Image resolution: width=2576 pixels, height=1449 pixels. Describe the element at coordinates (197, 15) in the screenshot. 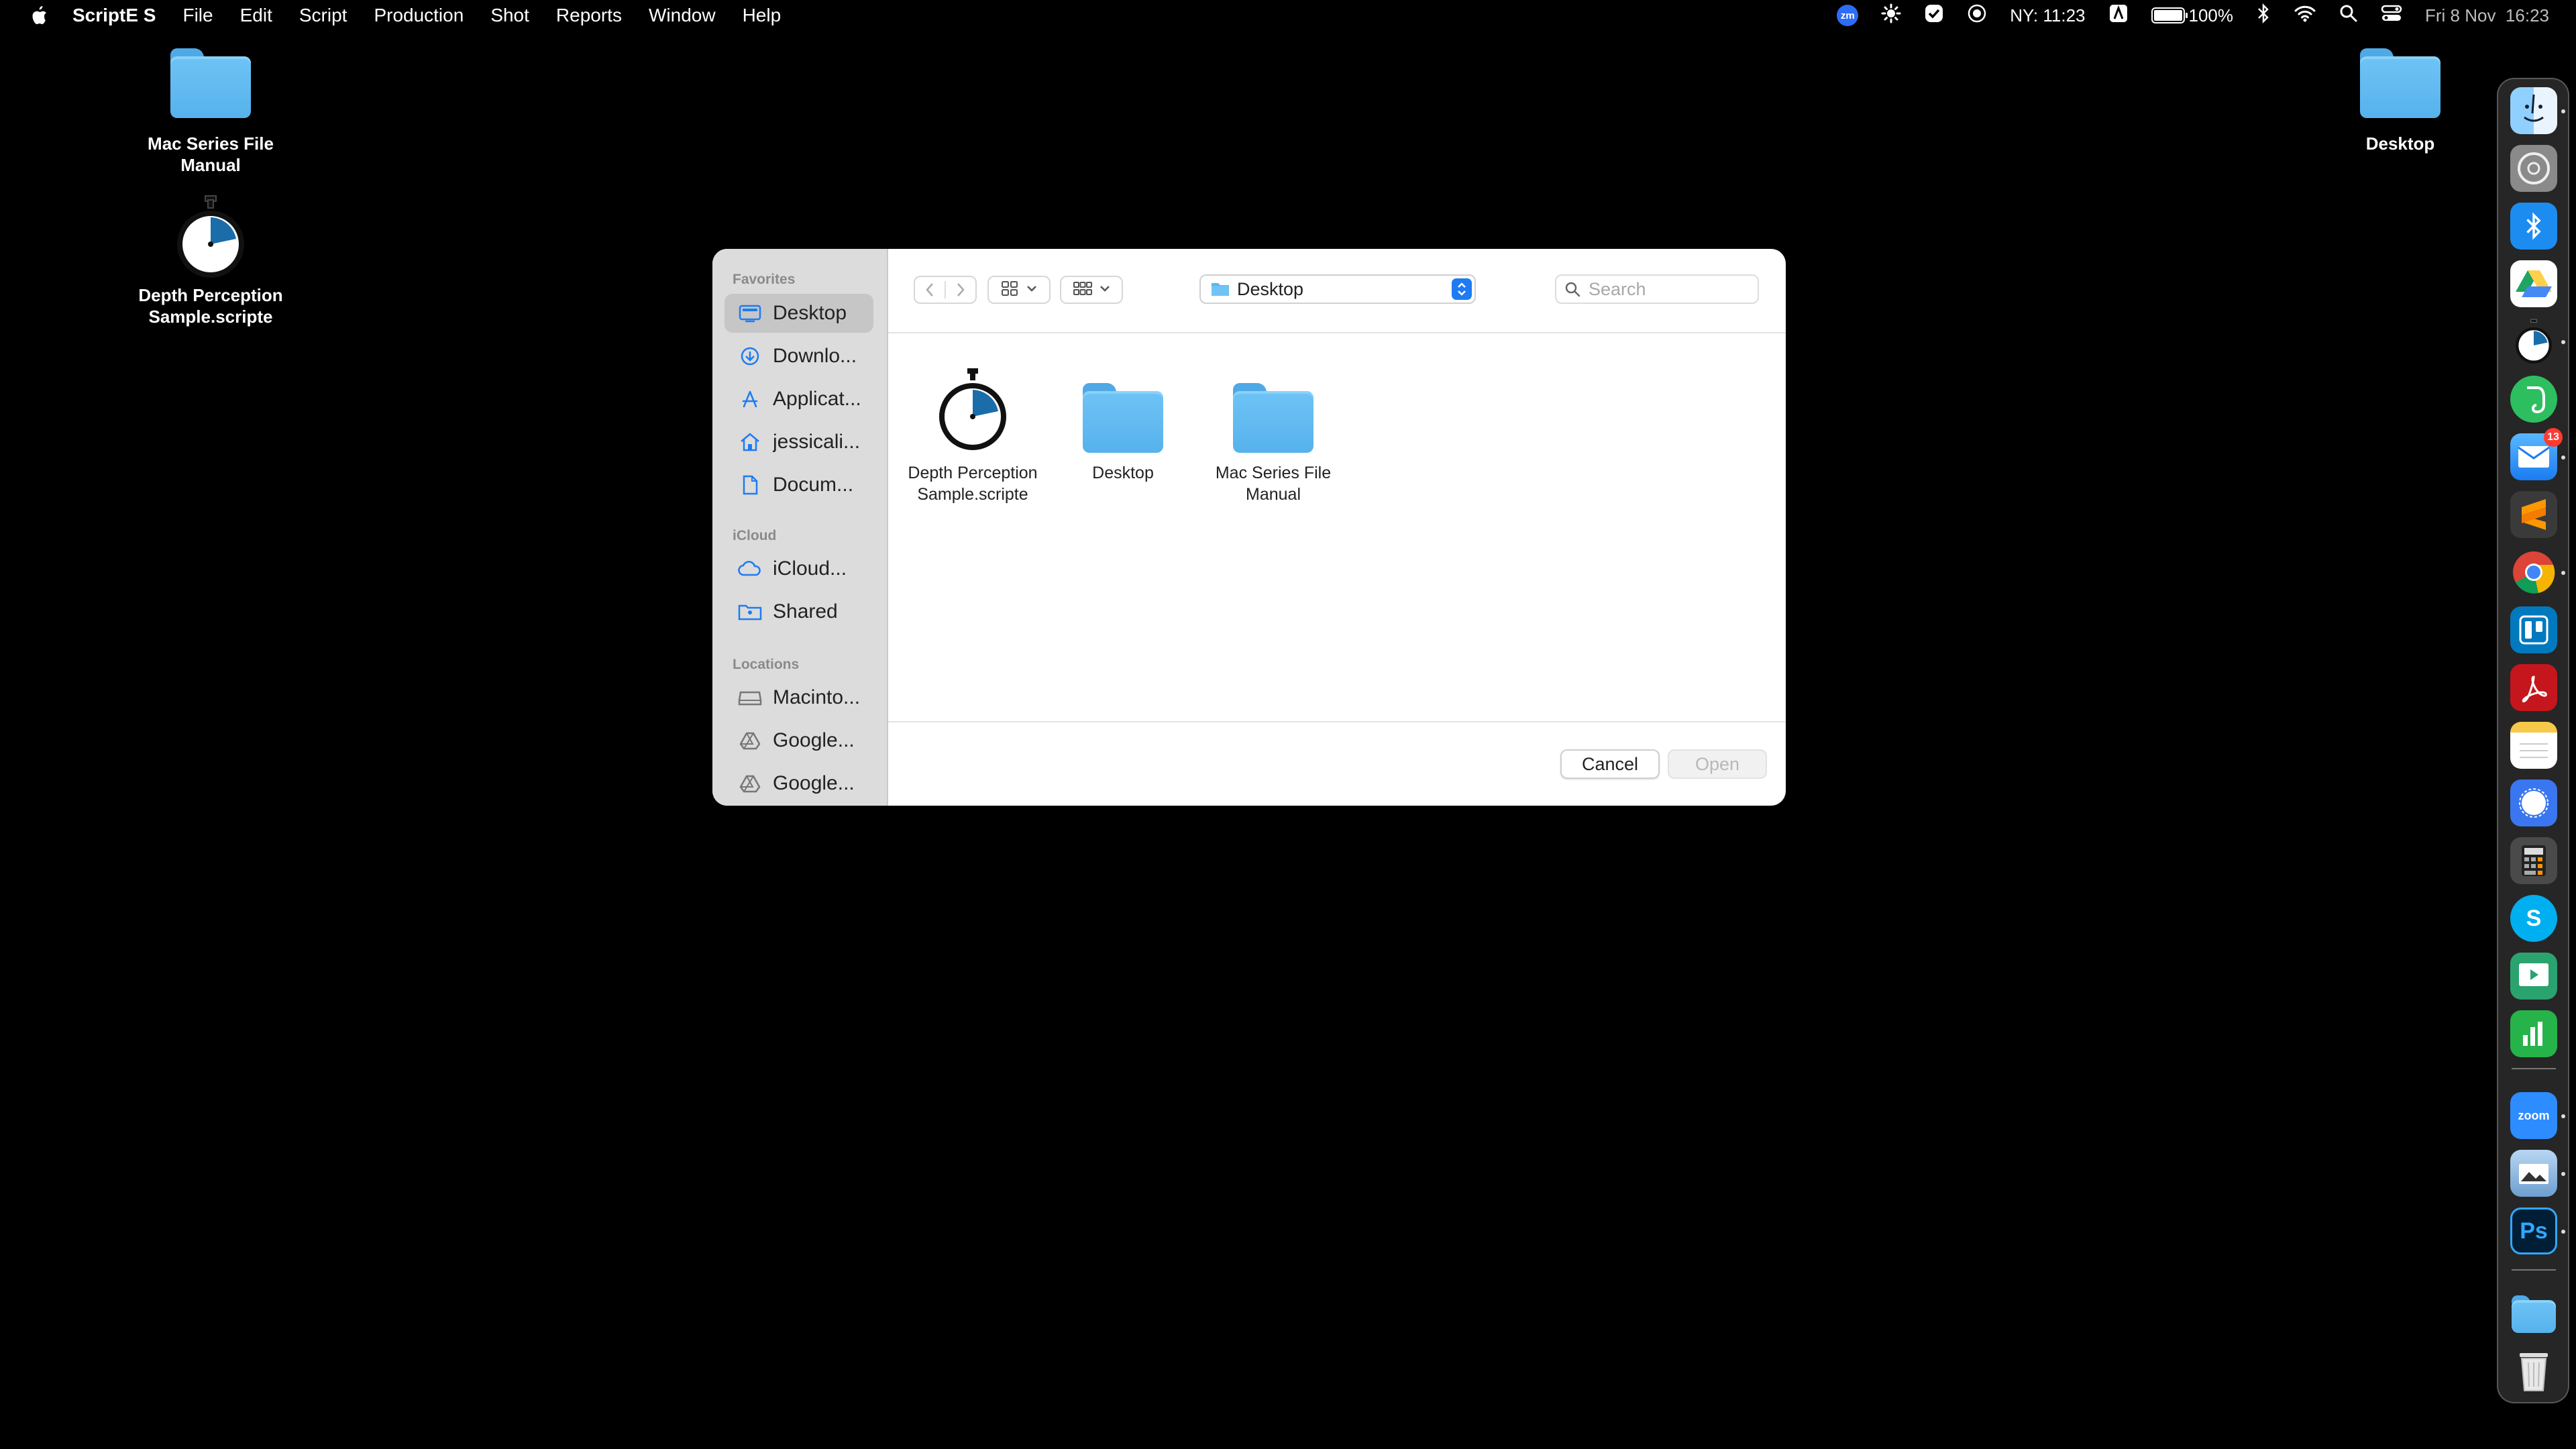

I see `file-menu: File` at that location.